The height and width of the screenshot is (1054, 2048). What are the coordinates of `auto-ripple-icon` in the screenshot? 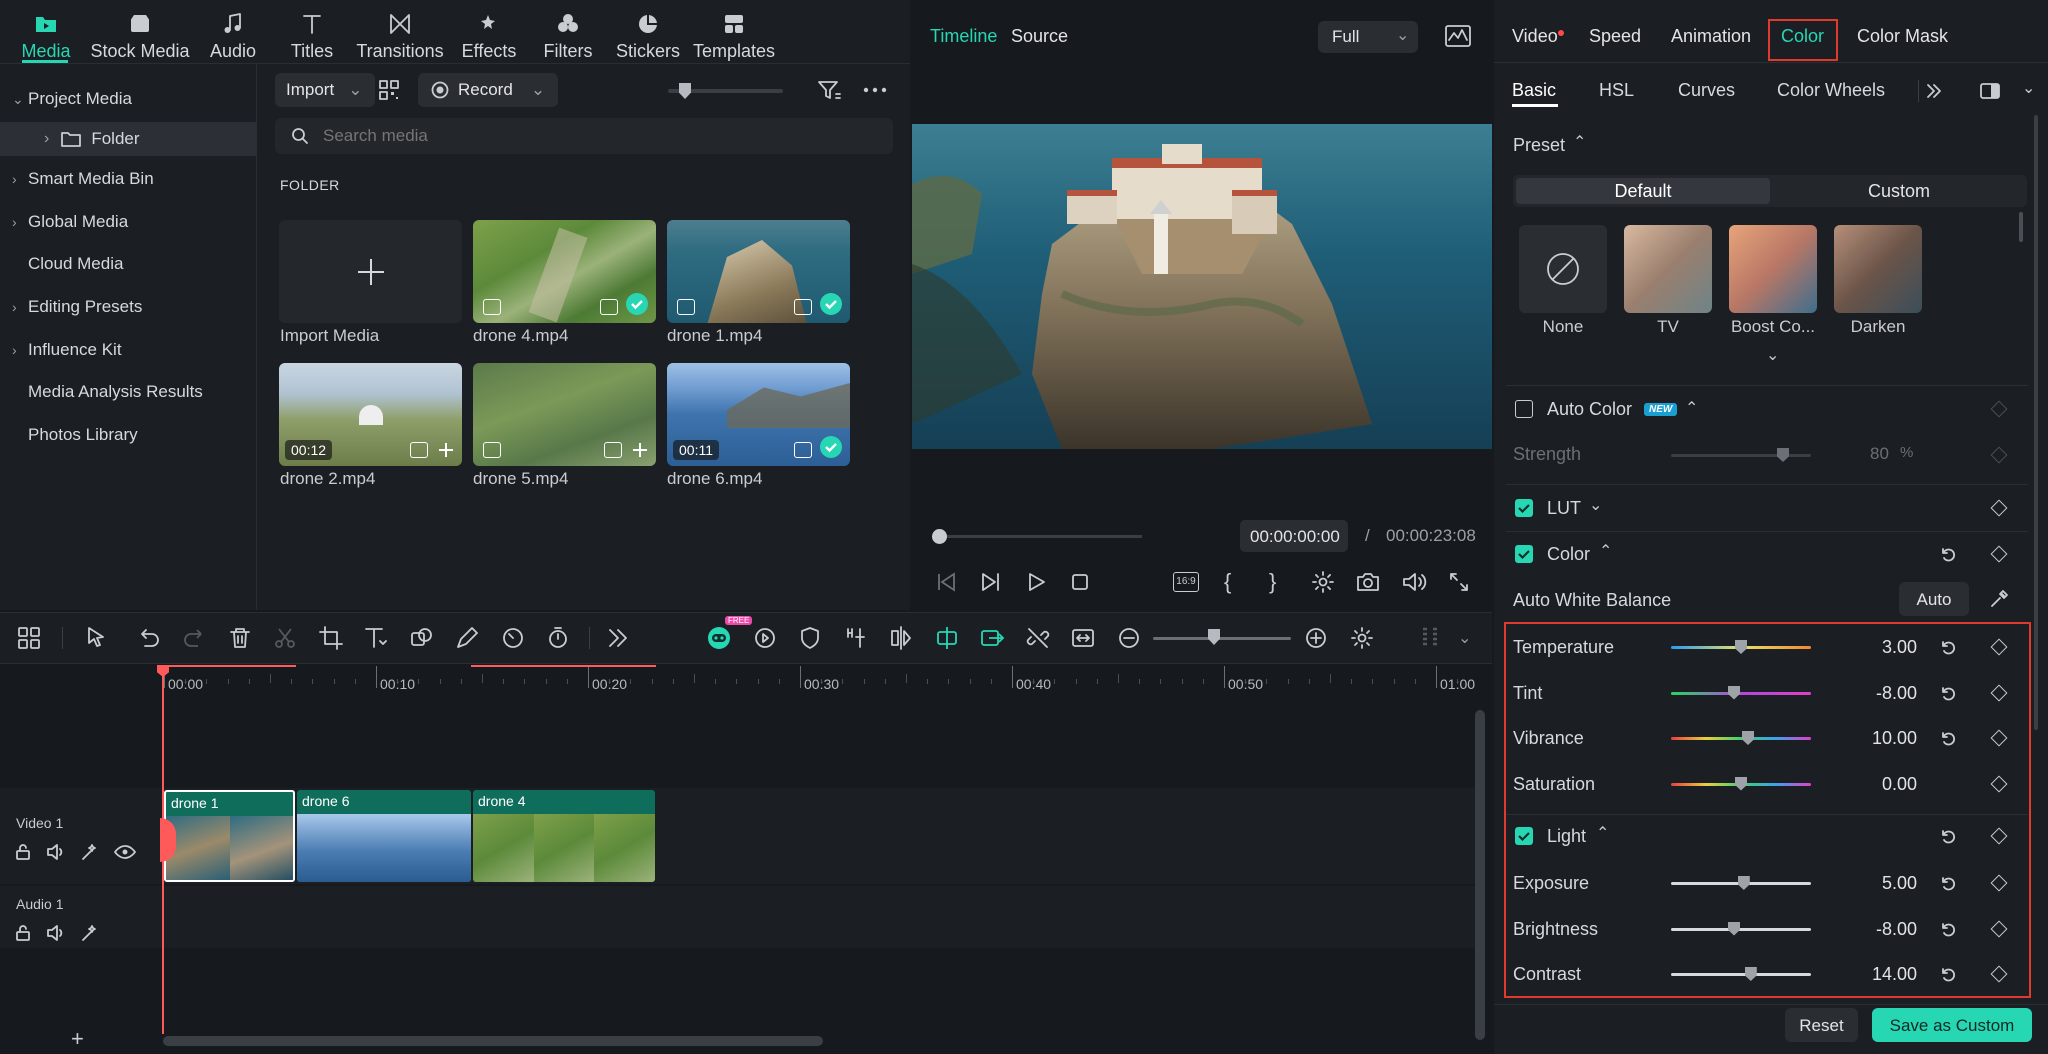 It's located at (947, 638).